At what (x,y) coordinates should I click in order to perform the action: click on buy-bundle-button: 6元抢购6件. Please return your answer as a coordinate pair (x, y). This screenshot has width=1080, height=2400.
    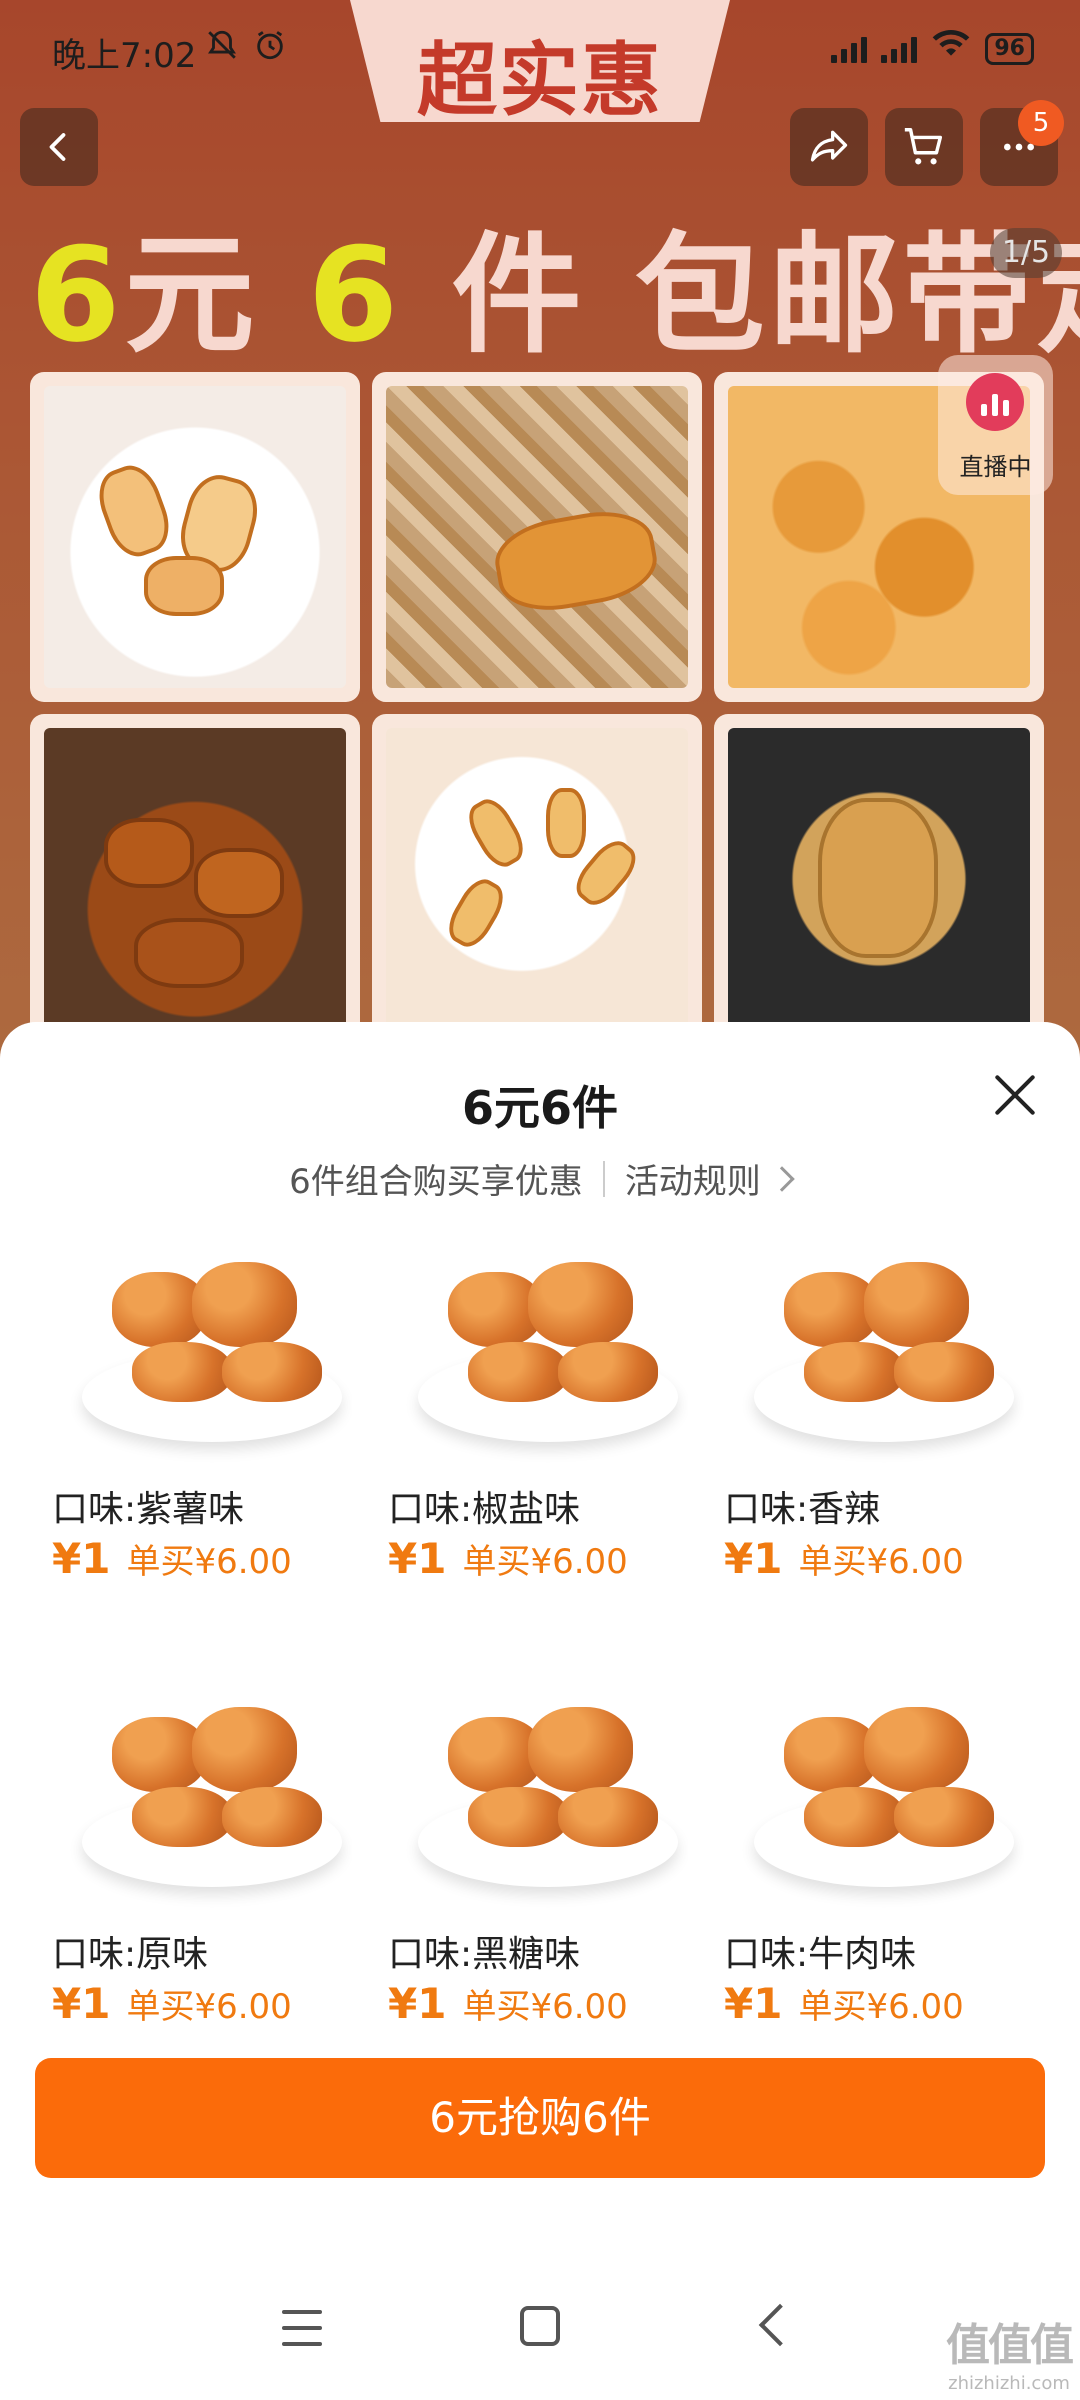
    Looking at the image, I should click on (540, 2118).